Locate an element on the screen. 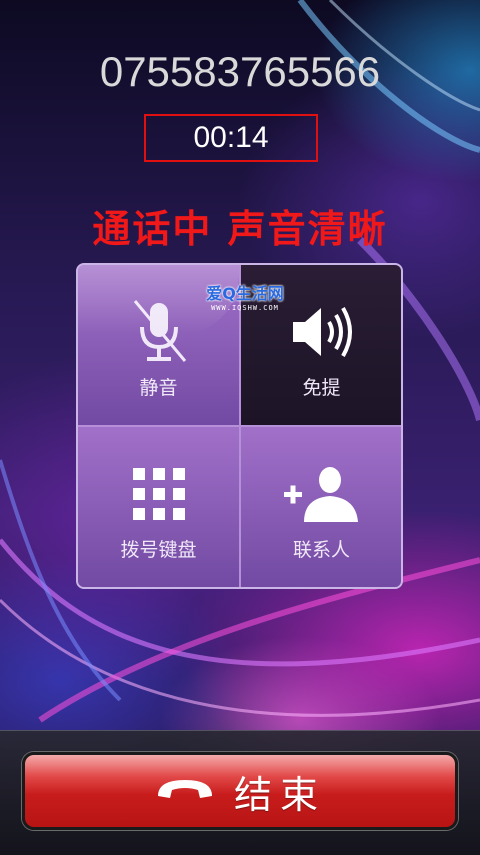 Image resolution: width=480 pixels, height=855 pixels. watermark-url: WWW.IQSHW.COM is located at coordinates (245, 308).